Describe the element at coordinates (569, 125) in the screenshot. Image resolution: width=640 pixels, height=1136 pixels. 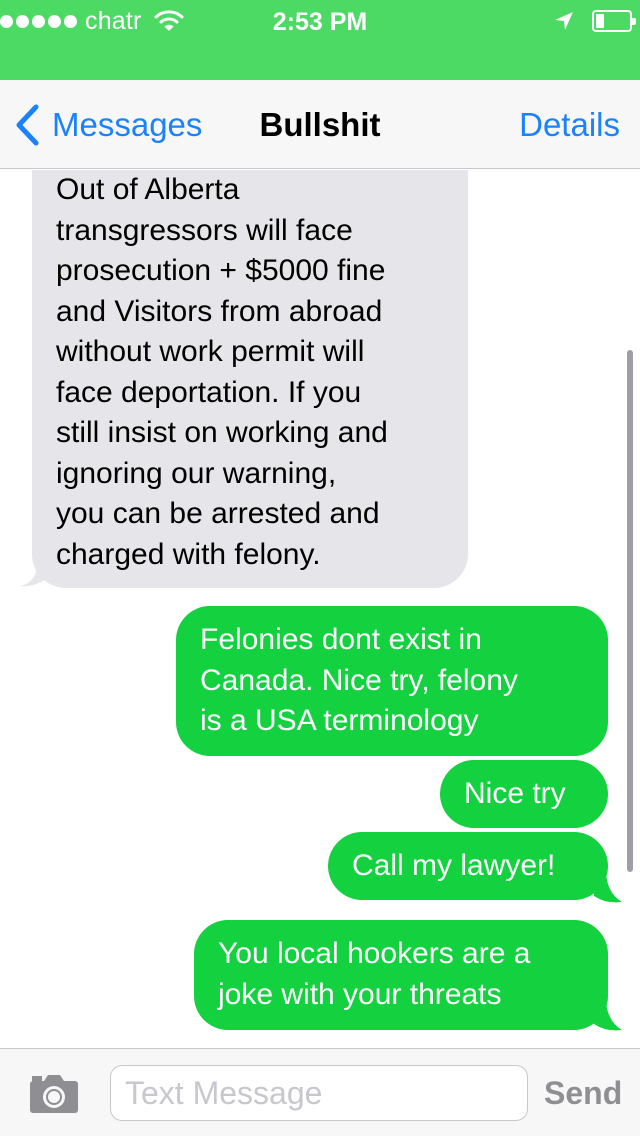
I see `details-button: Details` at that location.